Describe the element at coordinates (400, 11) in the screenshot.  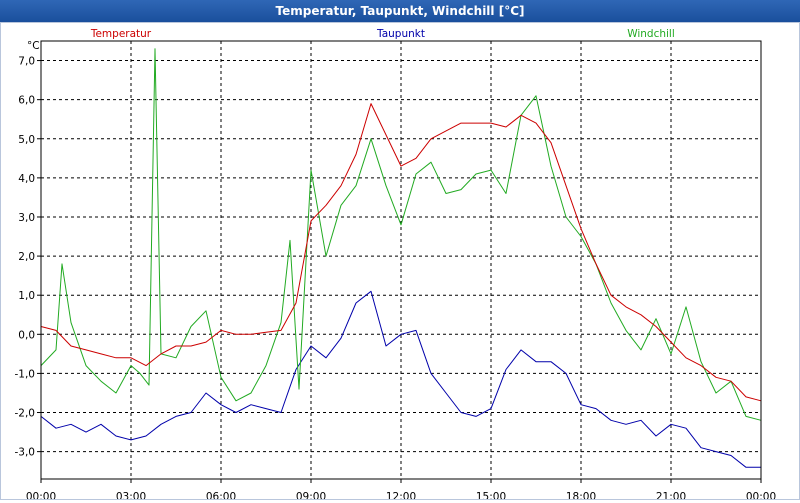
I see `chart-title: Temperatur, Taupunkt, Windchill [°C]` at that location.